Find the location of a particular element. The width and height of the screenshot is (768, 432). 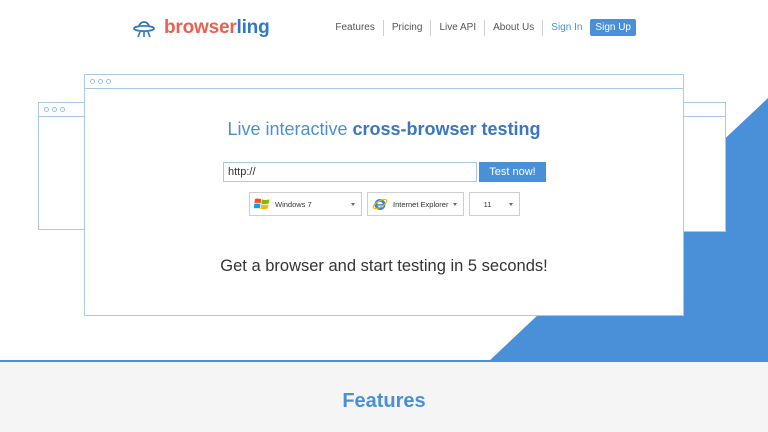

logo-text: browserling is located at coordinates (217, 28).